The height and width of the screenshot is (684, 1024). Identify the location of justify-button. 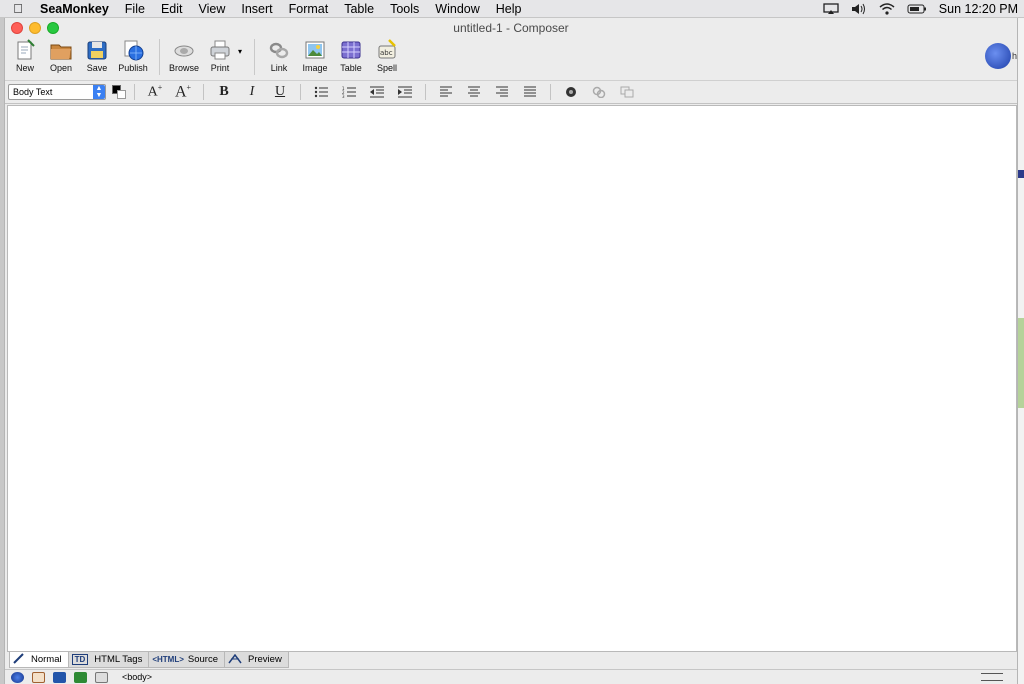
(530, 92).